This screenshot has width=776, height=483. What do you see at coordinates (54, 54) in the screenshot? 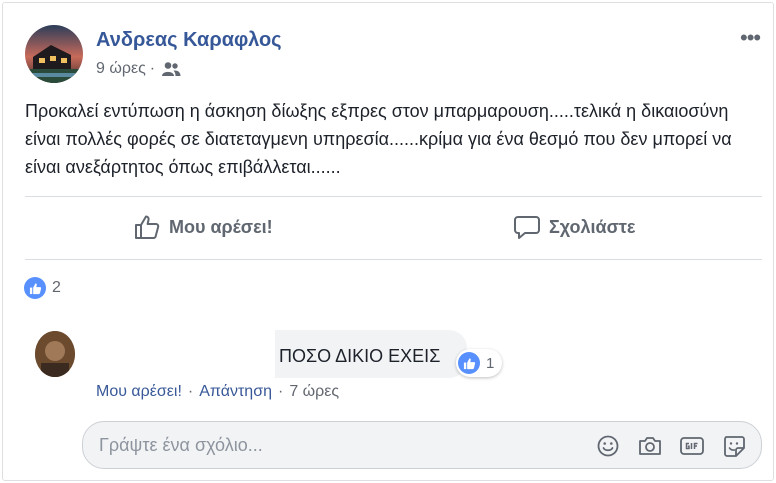
I see `author-avatar` at bounding box center [54, 54].